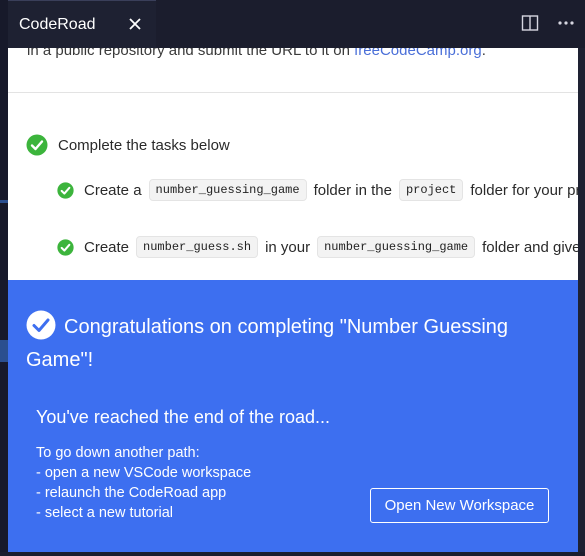  Describe the element at coordinates (107, 247) in the screenshot. I see `task-text-pre: Create` at that location.